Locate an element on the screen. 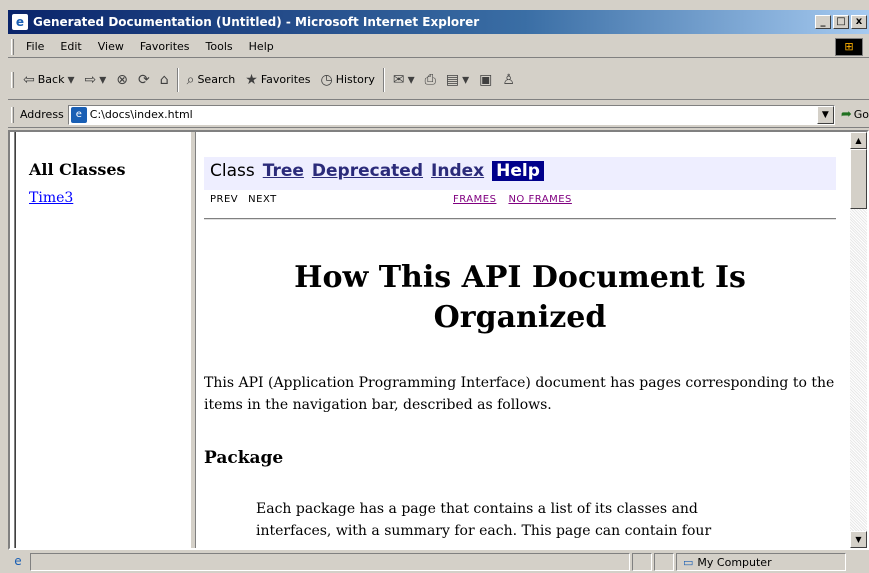 The width and height of the screenshot is (869, 573). nav-deprecated-link: Deprecated is located at coordinates (367, 171).